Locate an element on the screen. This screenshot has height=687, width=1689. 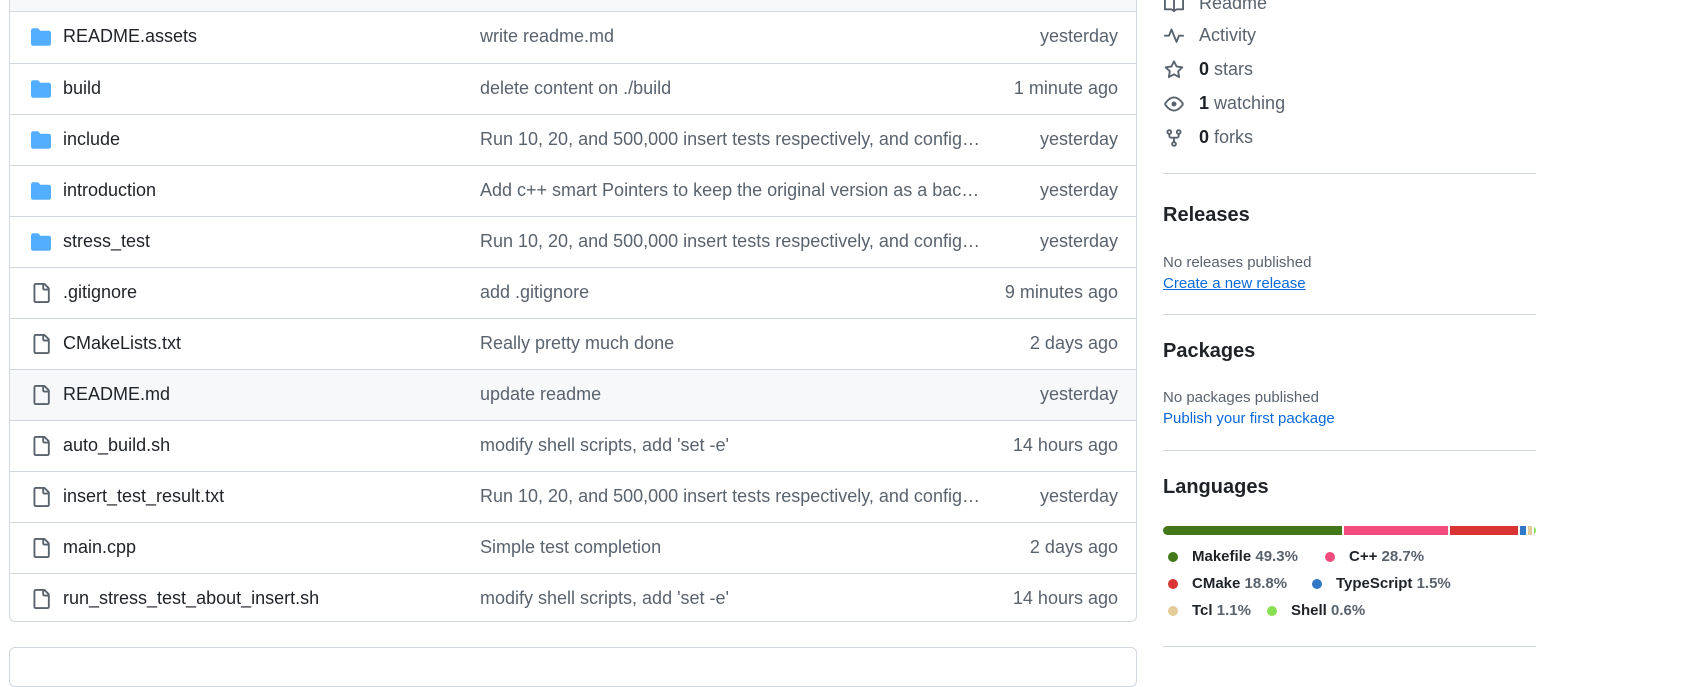
pulse-icon is located at coordinates (1174, 35).